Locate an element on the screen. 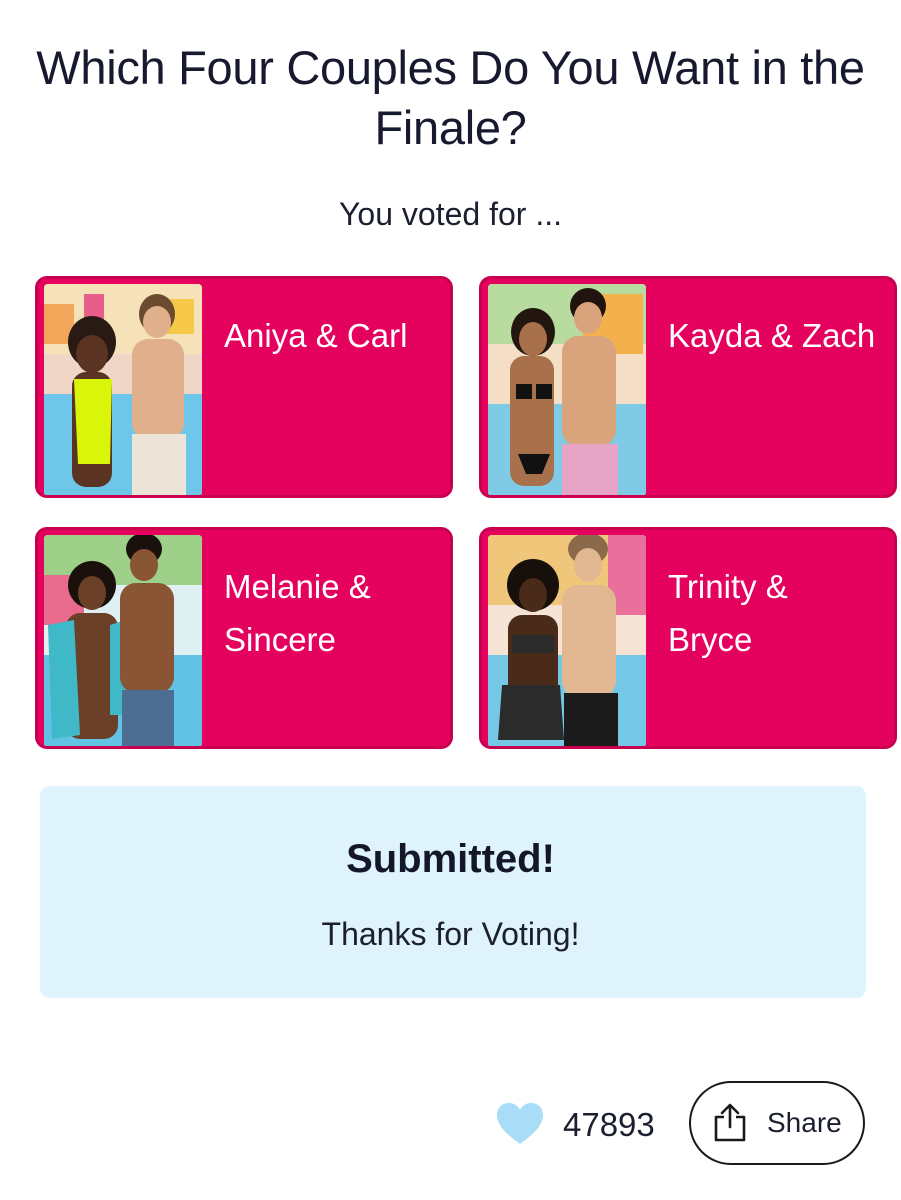 The height and width of the screenshot is (1200, 901). couple-card-melanie-sincere: Melanie & Sincere is located at coordinates (244, 638).